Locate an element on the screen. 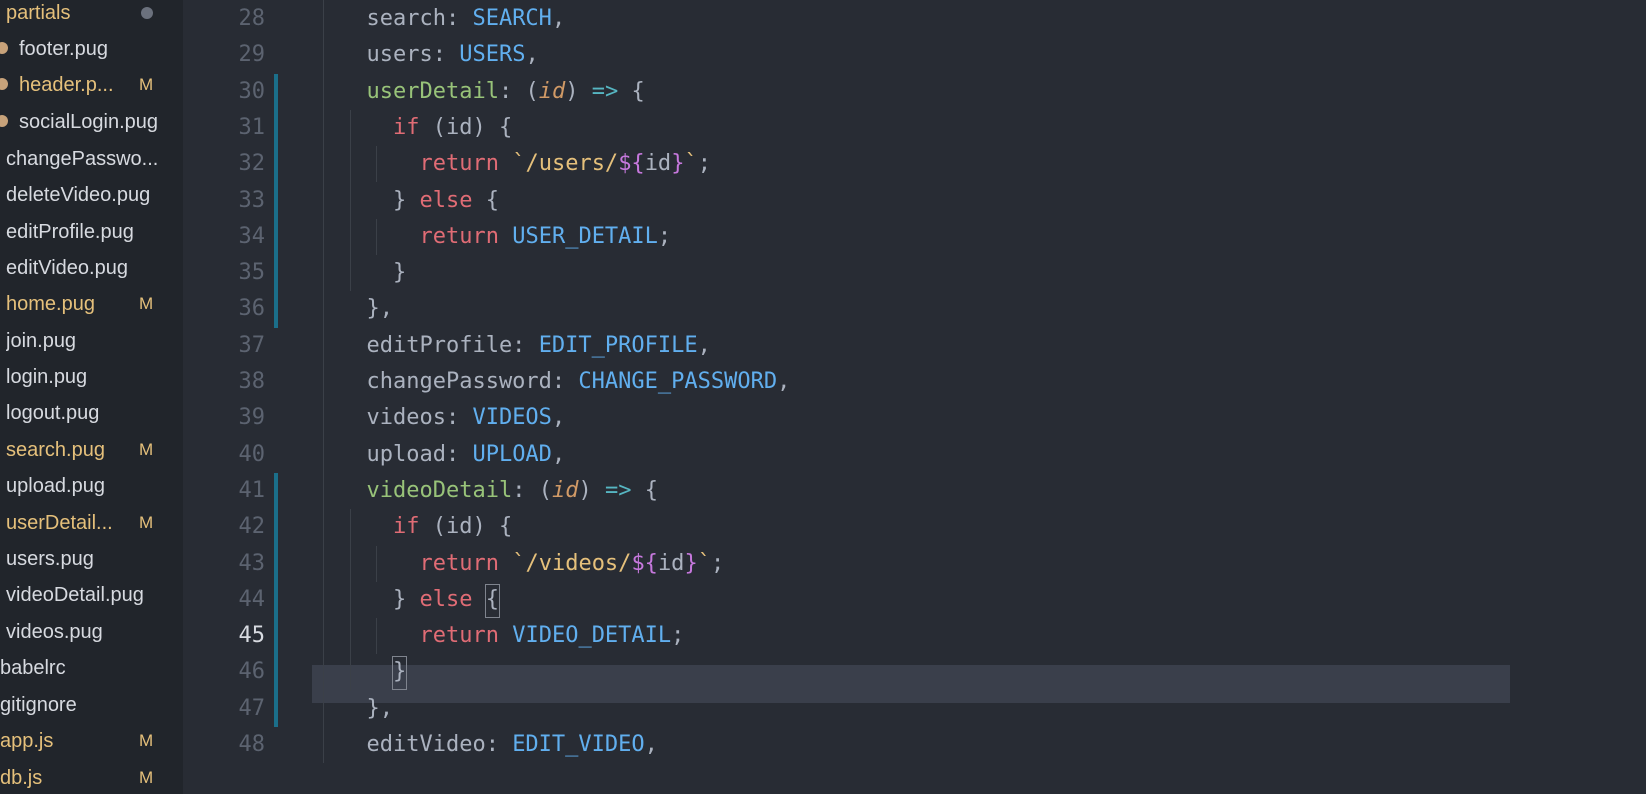 The width and height of the screenshot is (1646, 794). code-token: userDetail is located at coordinates (432, 91).